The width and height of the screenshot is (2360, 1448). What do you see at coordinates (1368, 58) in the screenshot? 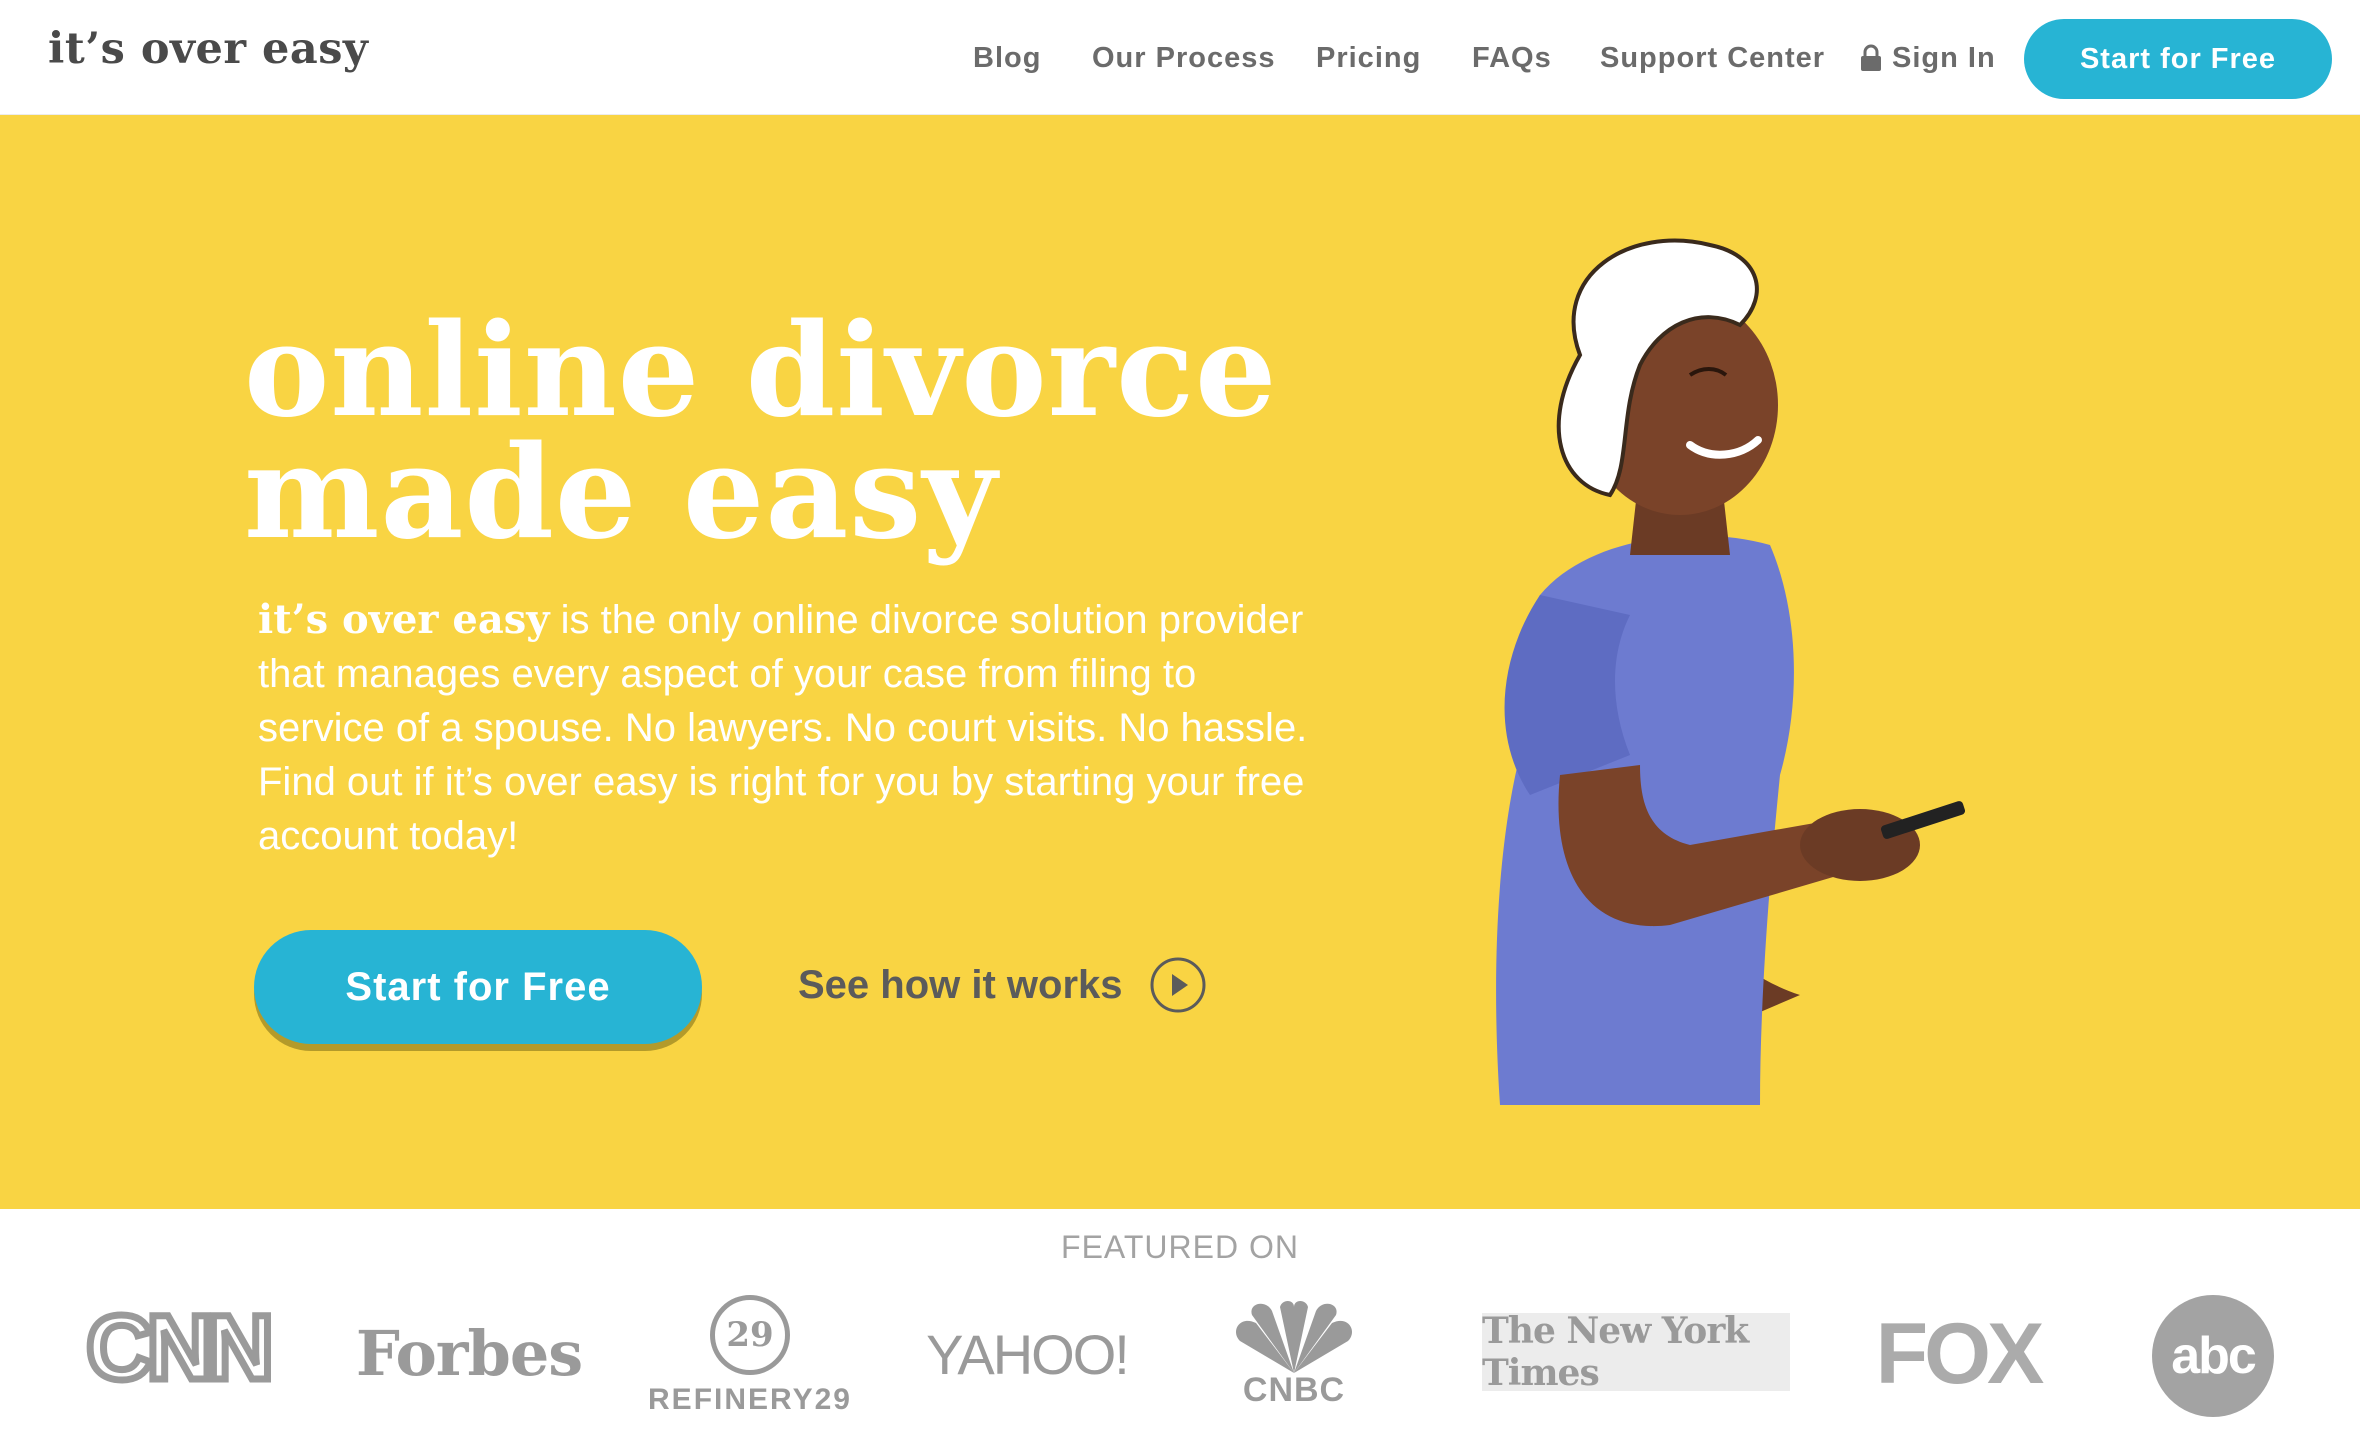
I see `nav-item-pricing: Pricing` at bounding box center [1368, 58].